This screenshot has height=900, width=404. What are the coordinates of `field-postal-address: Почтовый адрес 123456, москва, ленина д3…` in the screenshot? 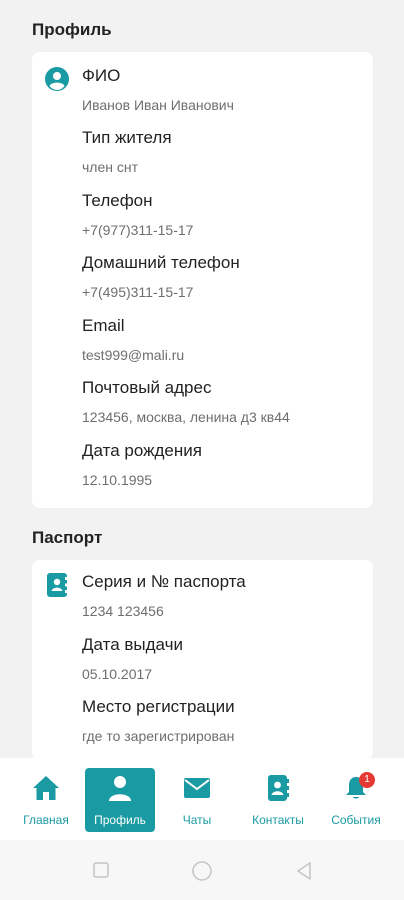 It's located at (221, 402).